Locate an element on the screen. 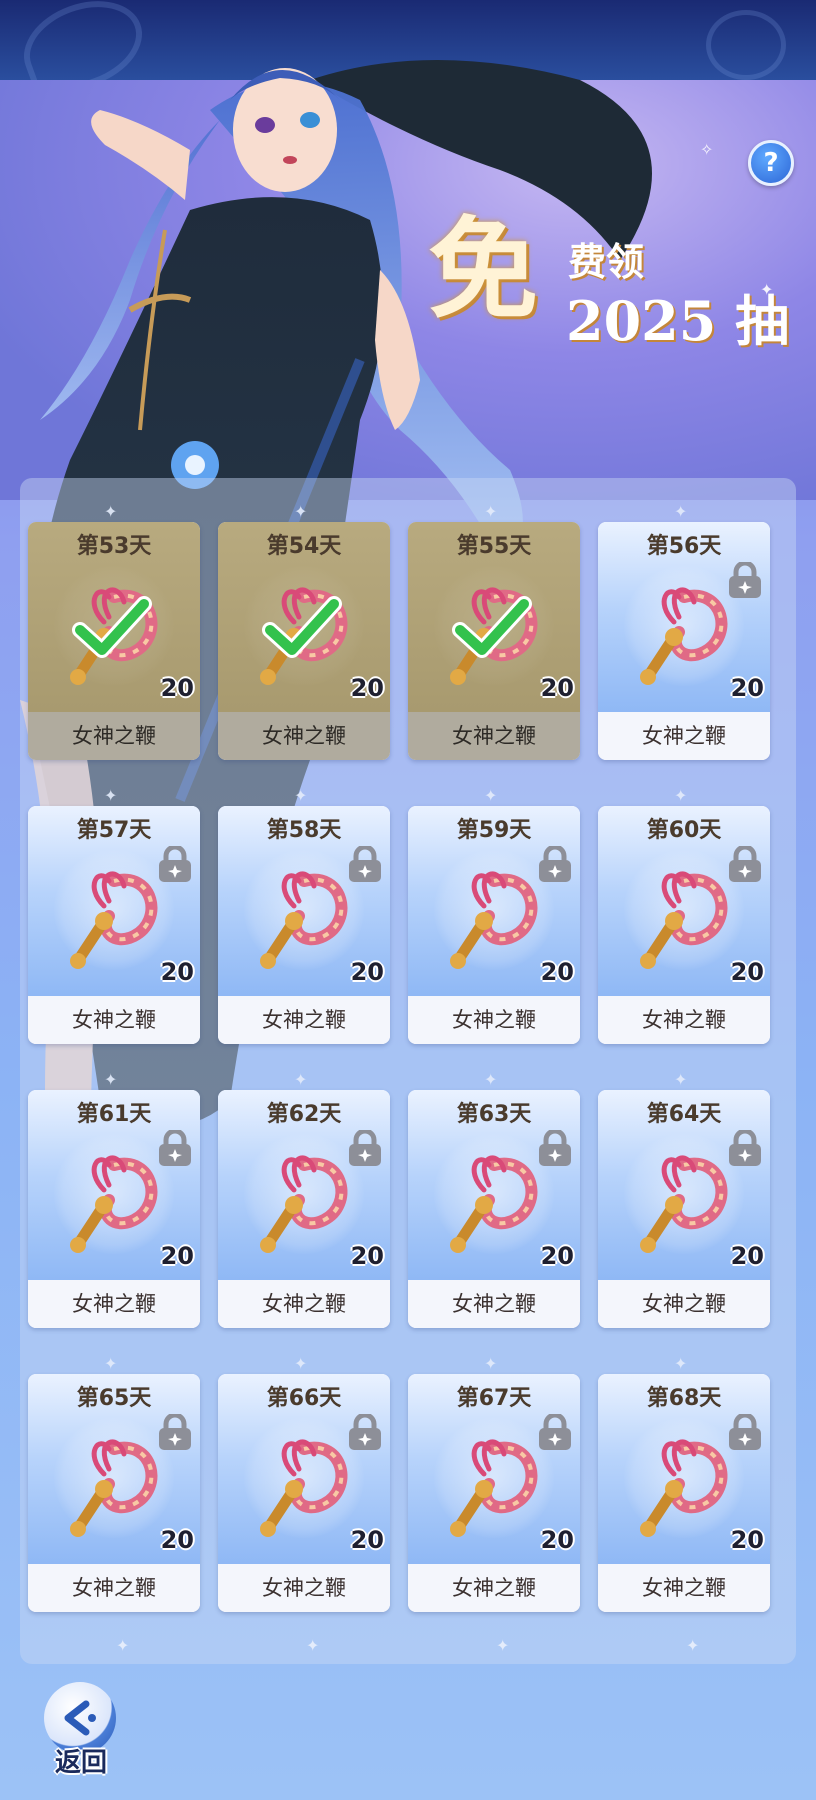  reward-card: 第67天 20 女神之鞭 is located at coordinates (494, 1493).